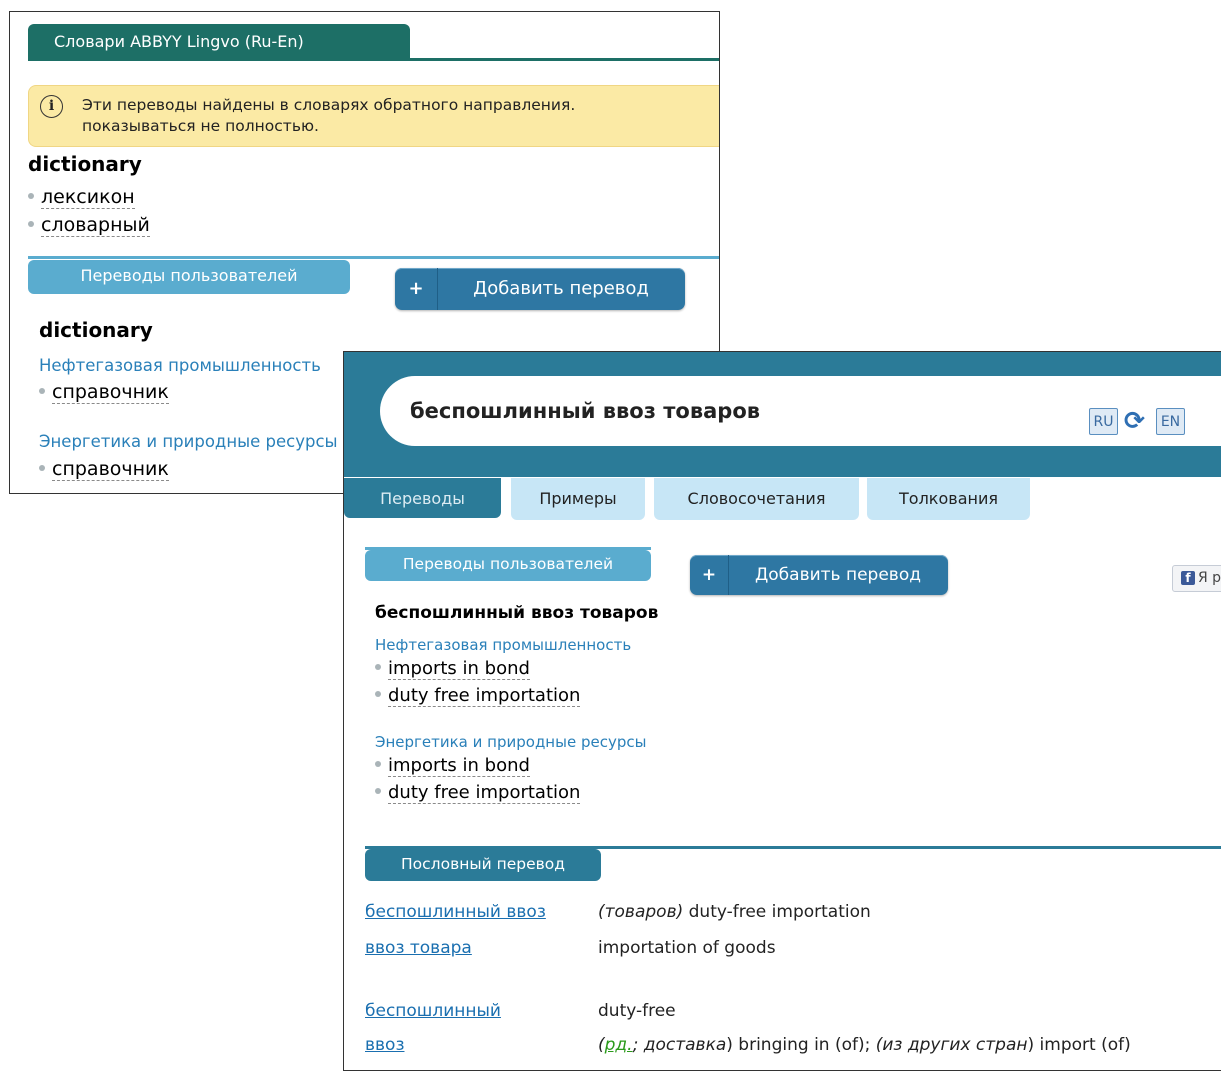 The image size is (1221, 1071). Describe the element at coordinates (373, 59) in the screenshot. I see `dictionary-section-line` at that location.